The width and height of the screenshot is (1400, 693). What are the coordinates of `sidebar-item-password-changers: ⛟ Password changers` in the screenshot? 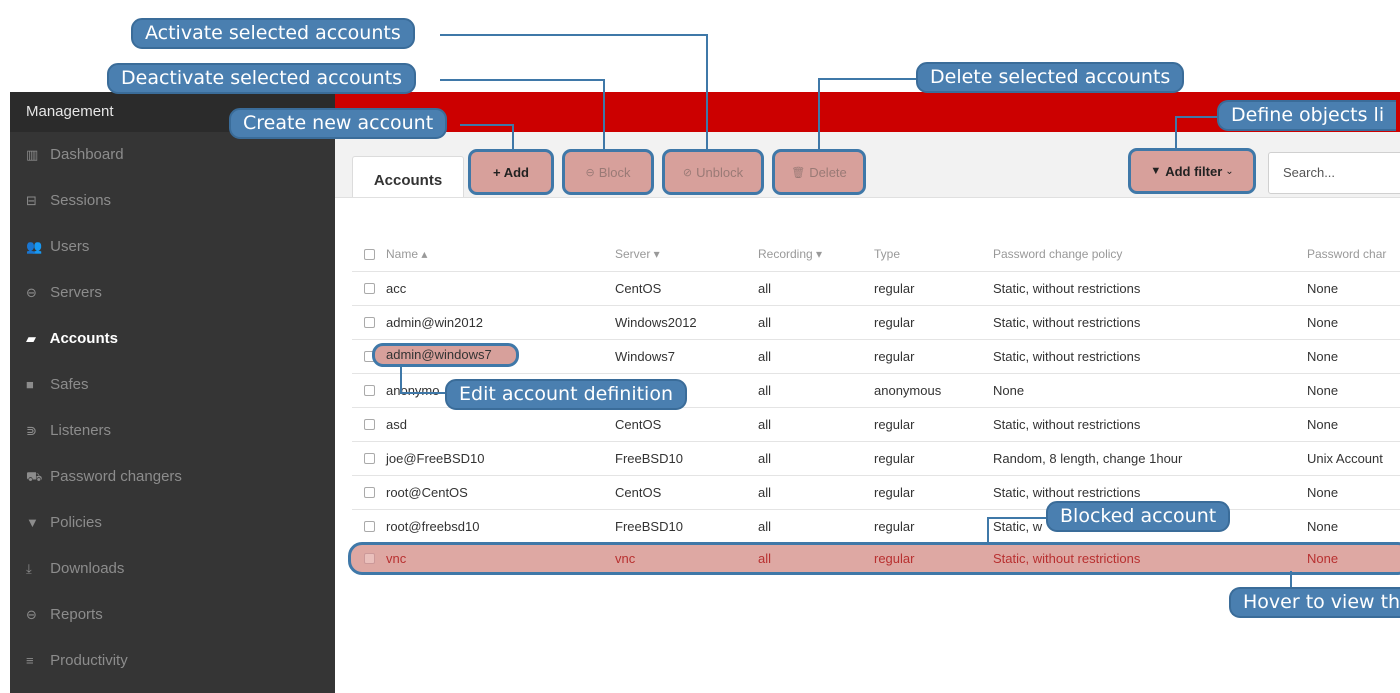 It's located at (172, 477).